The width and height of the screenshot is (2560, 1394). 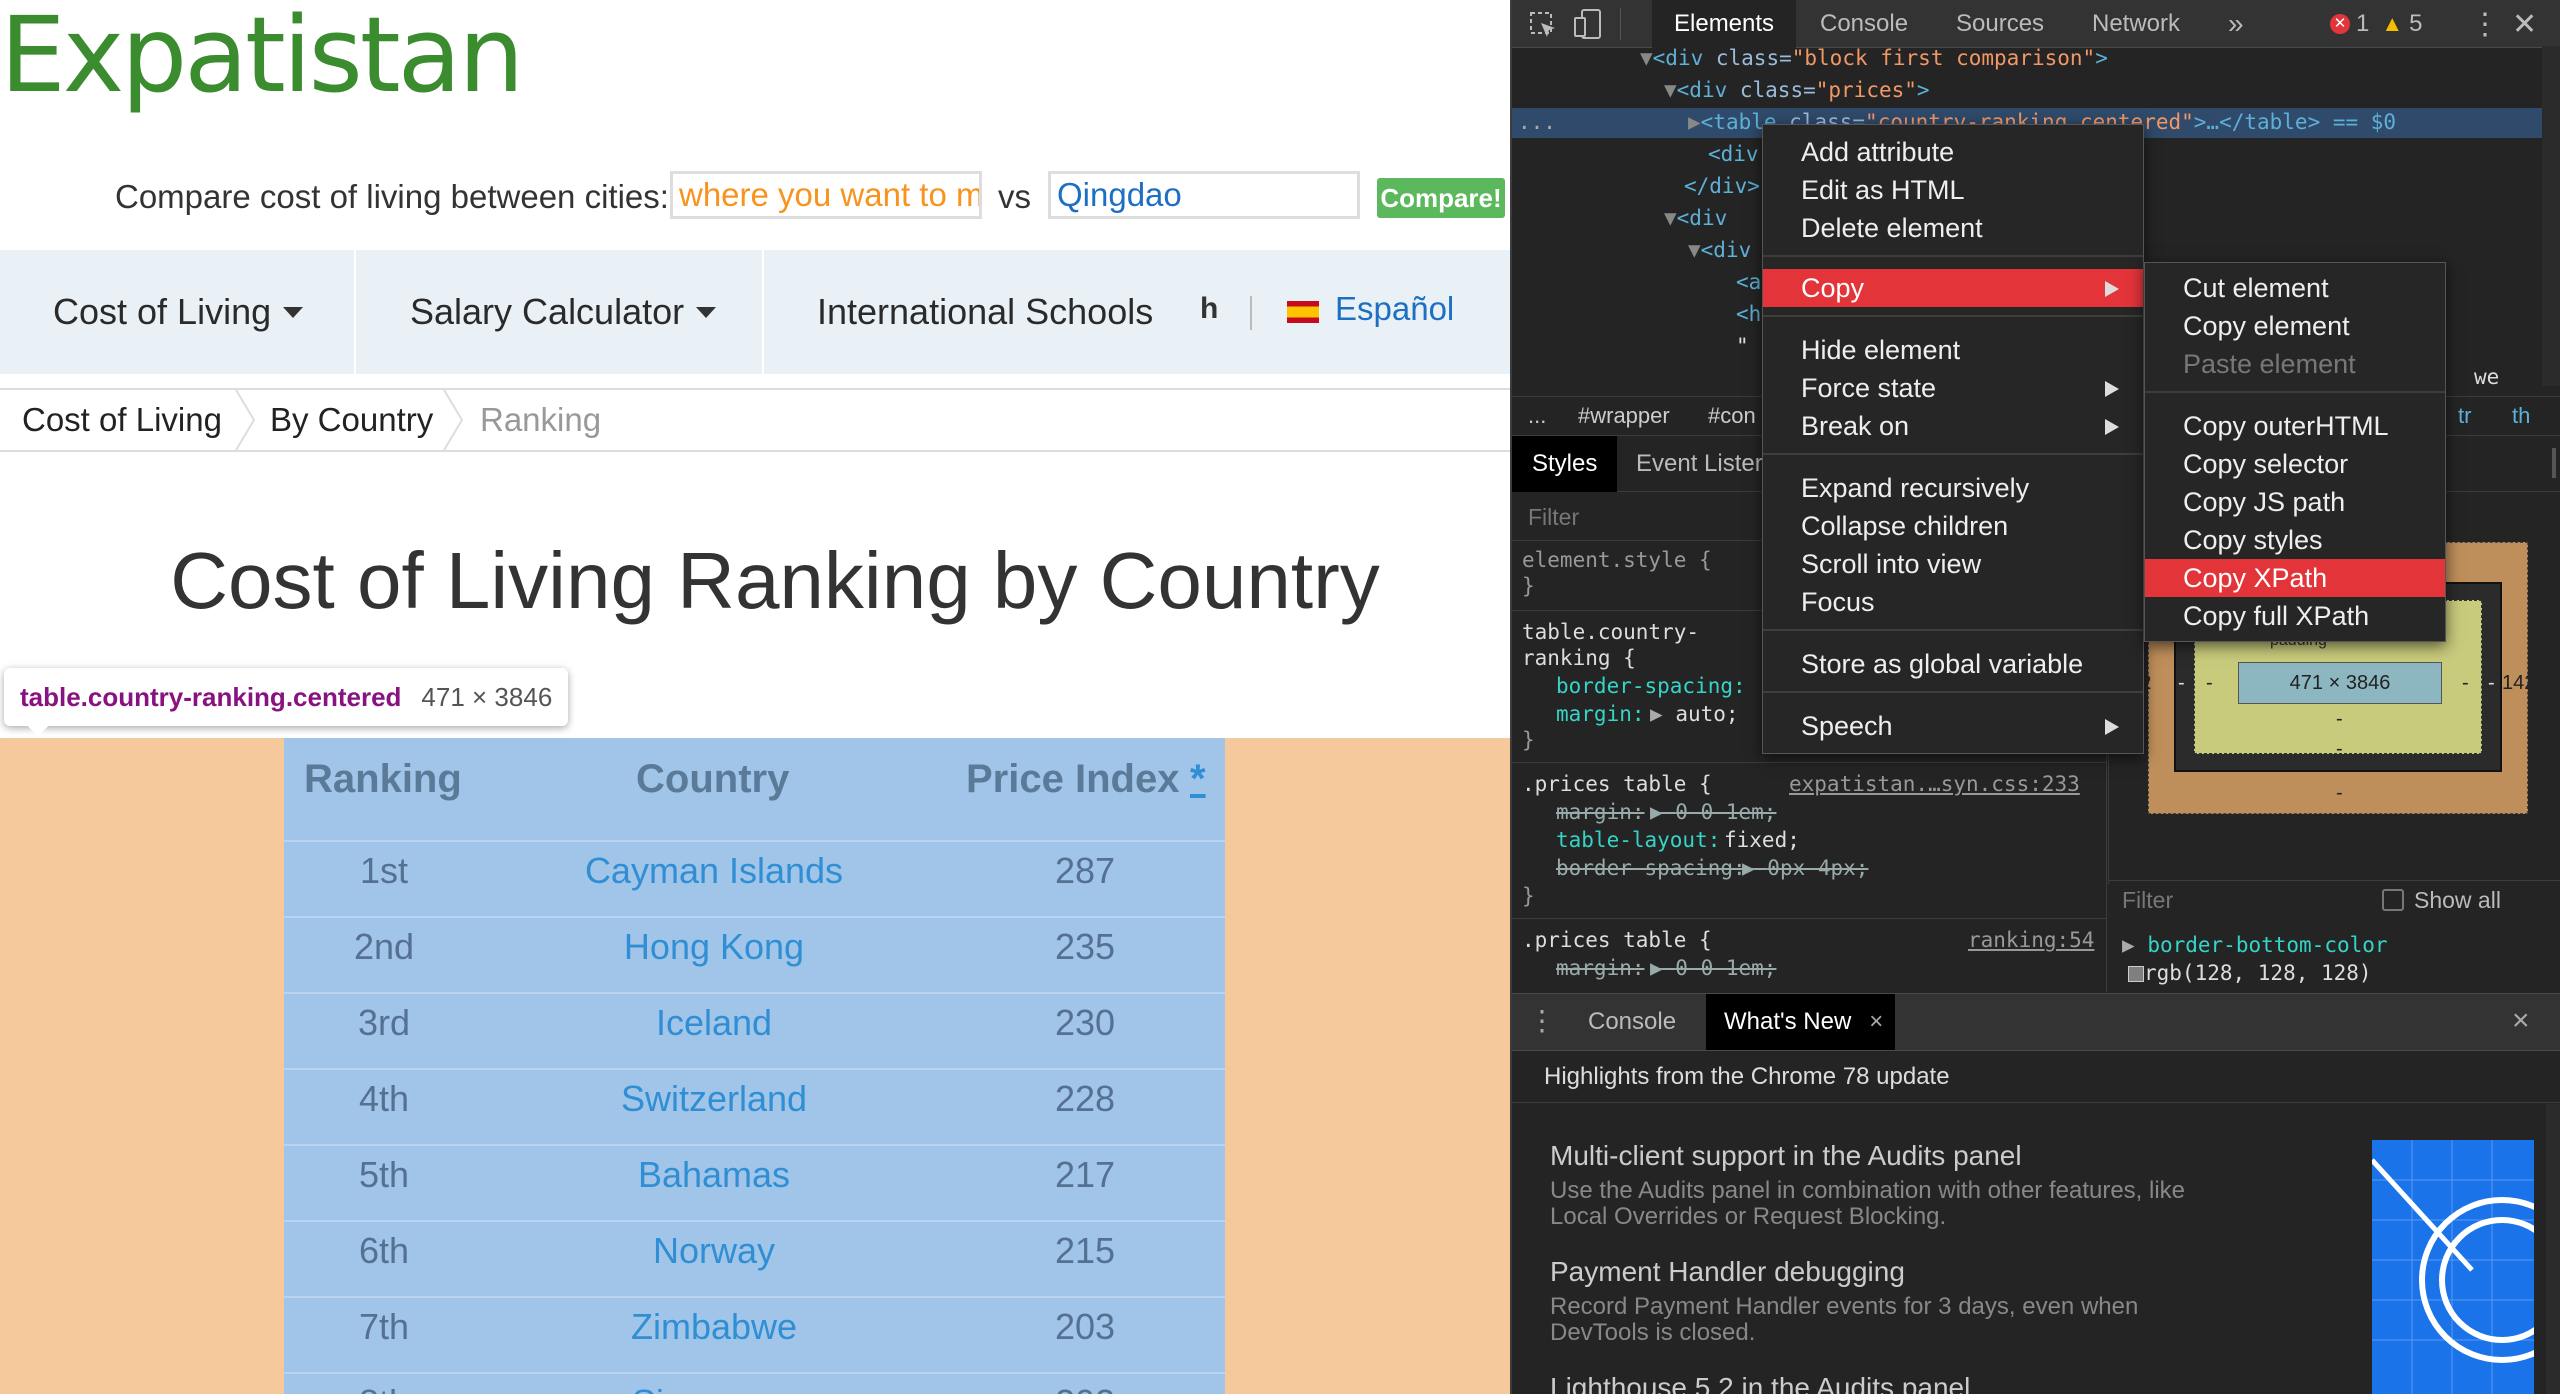 What do you see at coordinates (178, 312) in the screenshot?
I see `nav-cost-of-living: Cost of Living` at bounding box center [178, 312].